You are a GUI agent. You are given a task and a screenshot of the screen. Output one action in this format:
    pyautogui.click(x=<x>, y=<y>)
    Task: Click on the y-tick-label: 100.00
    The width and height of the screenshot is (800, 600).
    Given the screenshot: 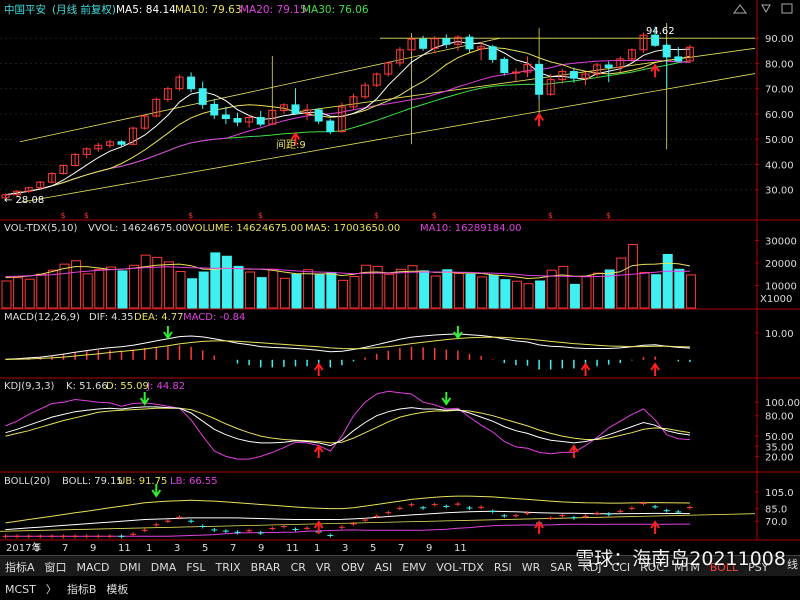 What is the action you would take?
    pyautogui.click(x=782, y=403)
    